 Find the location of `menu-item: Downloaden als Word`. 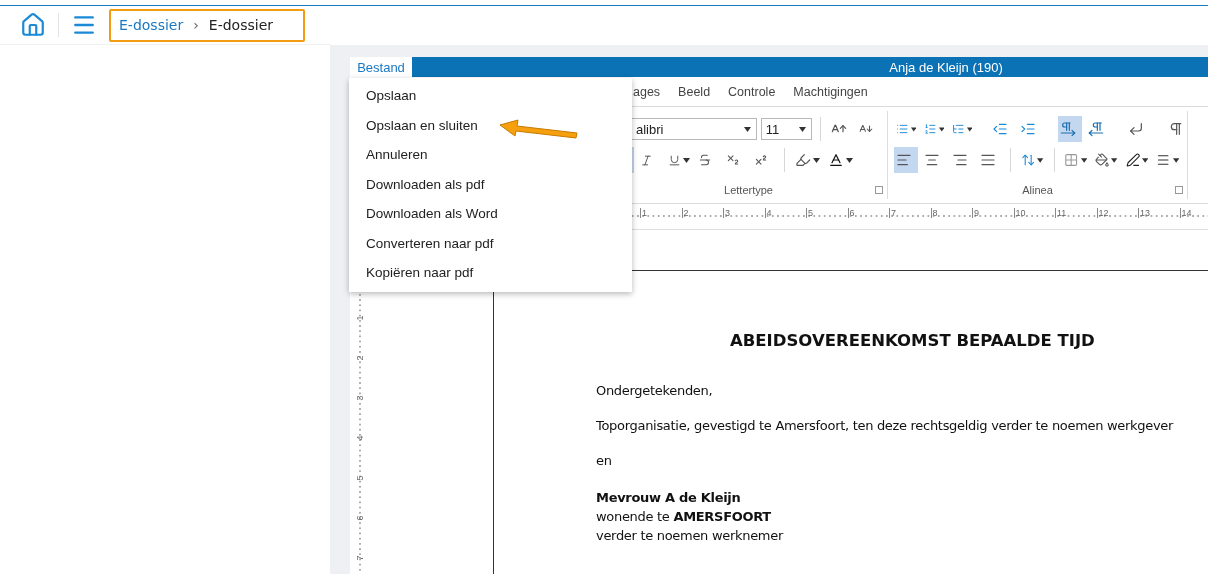

menu-item: Downloaden als Word is located at coordinates (490, 214).